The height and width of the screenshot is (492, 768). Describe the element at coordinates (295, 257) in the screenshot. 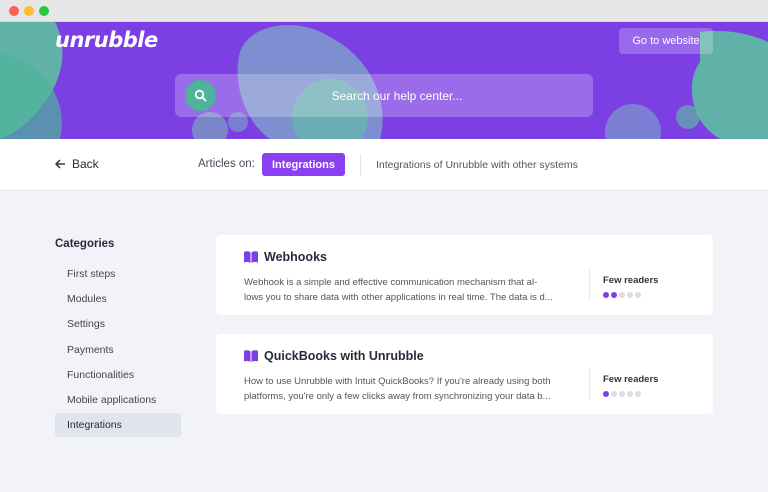

I see `article-title: Webhooks` at that location.